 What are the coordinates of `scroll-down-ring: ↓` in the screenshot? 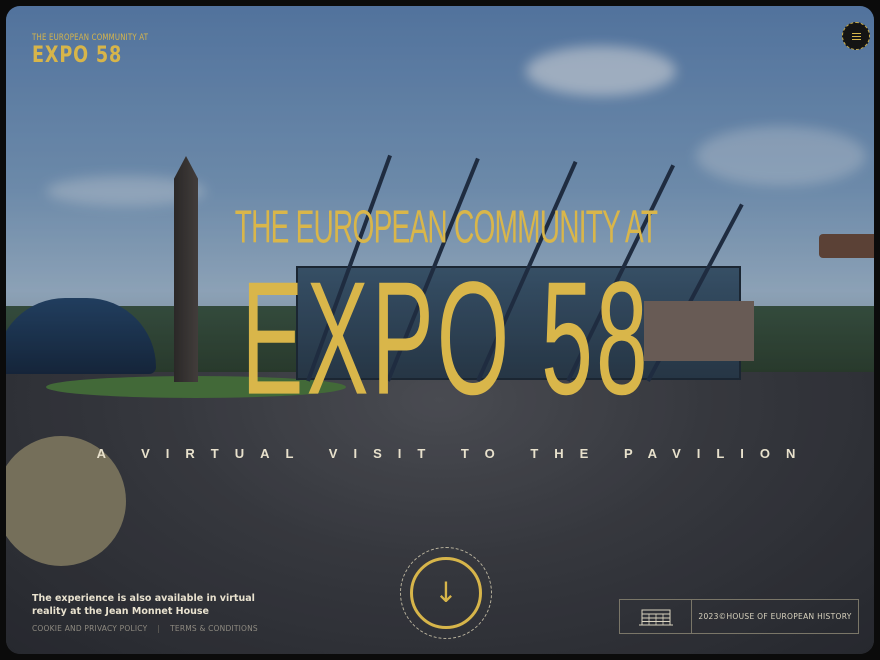 It's located at (446, 593).